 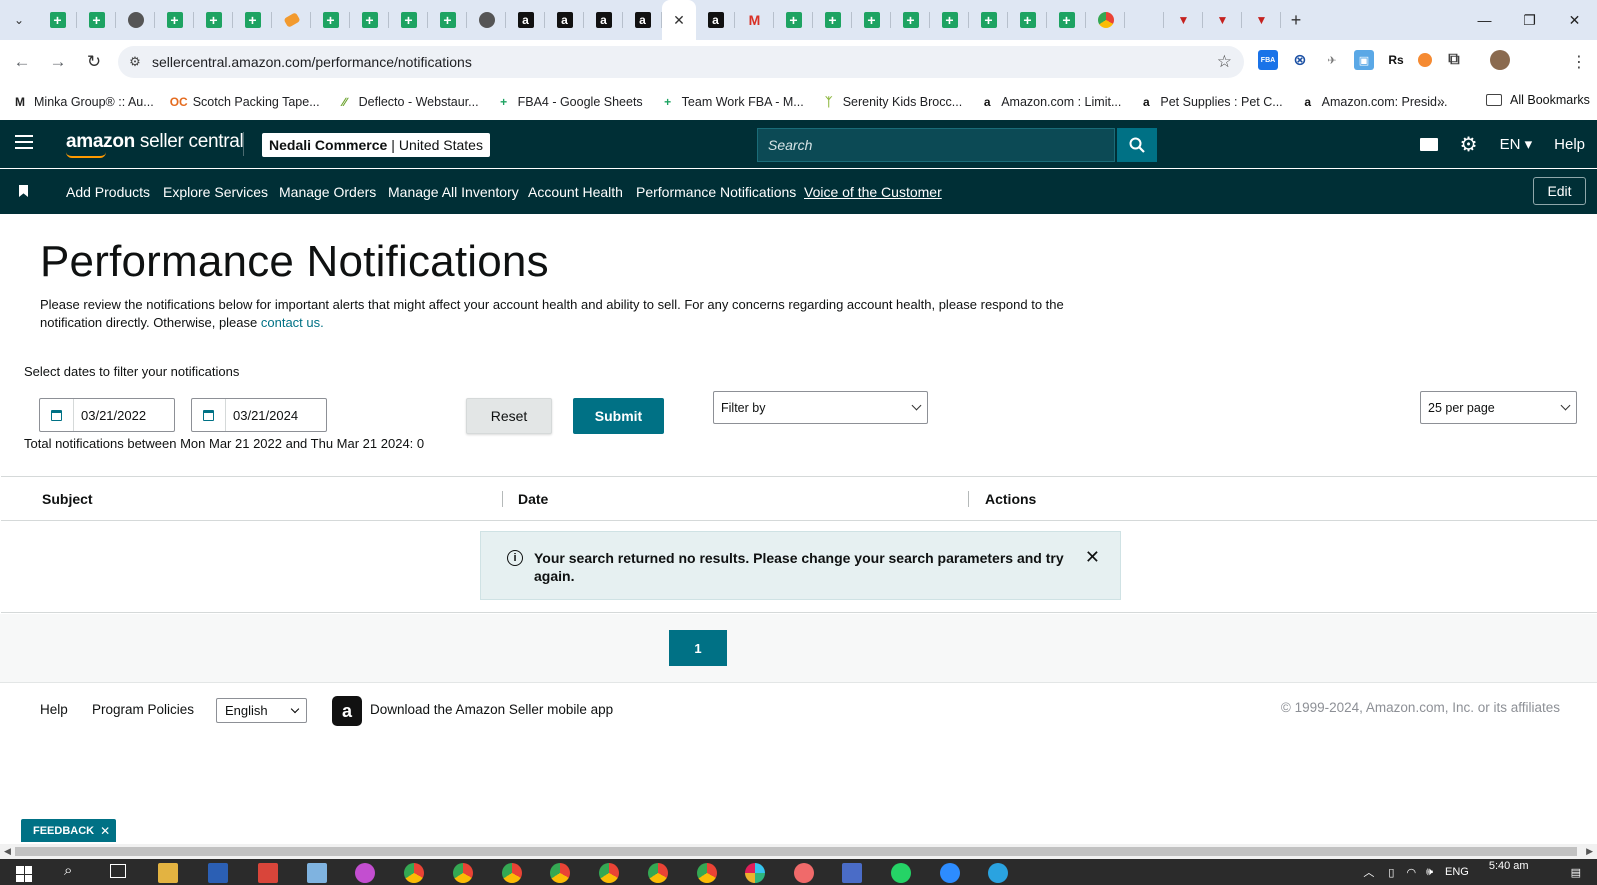 I want to click on gear-icon: ⚙, so click(x=1469, y=144).